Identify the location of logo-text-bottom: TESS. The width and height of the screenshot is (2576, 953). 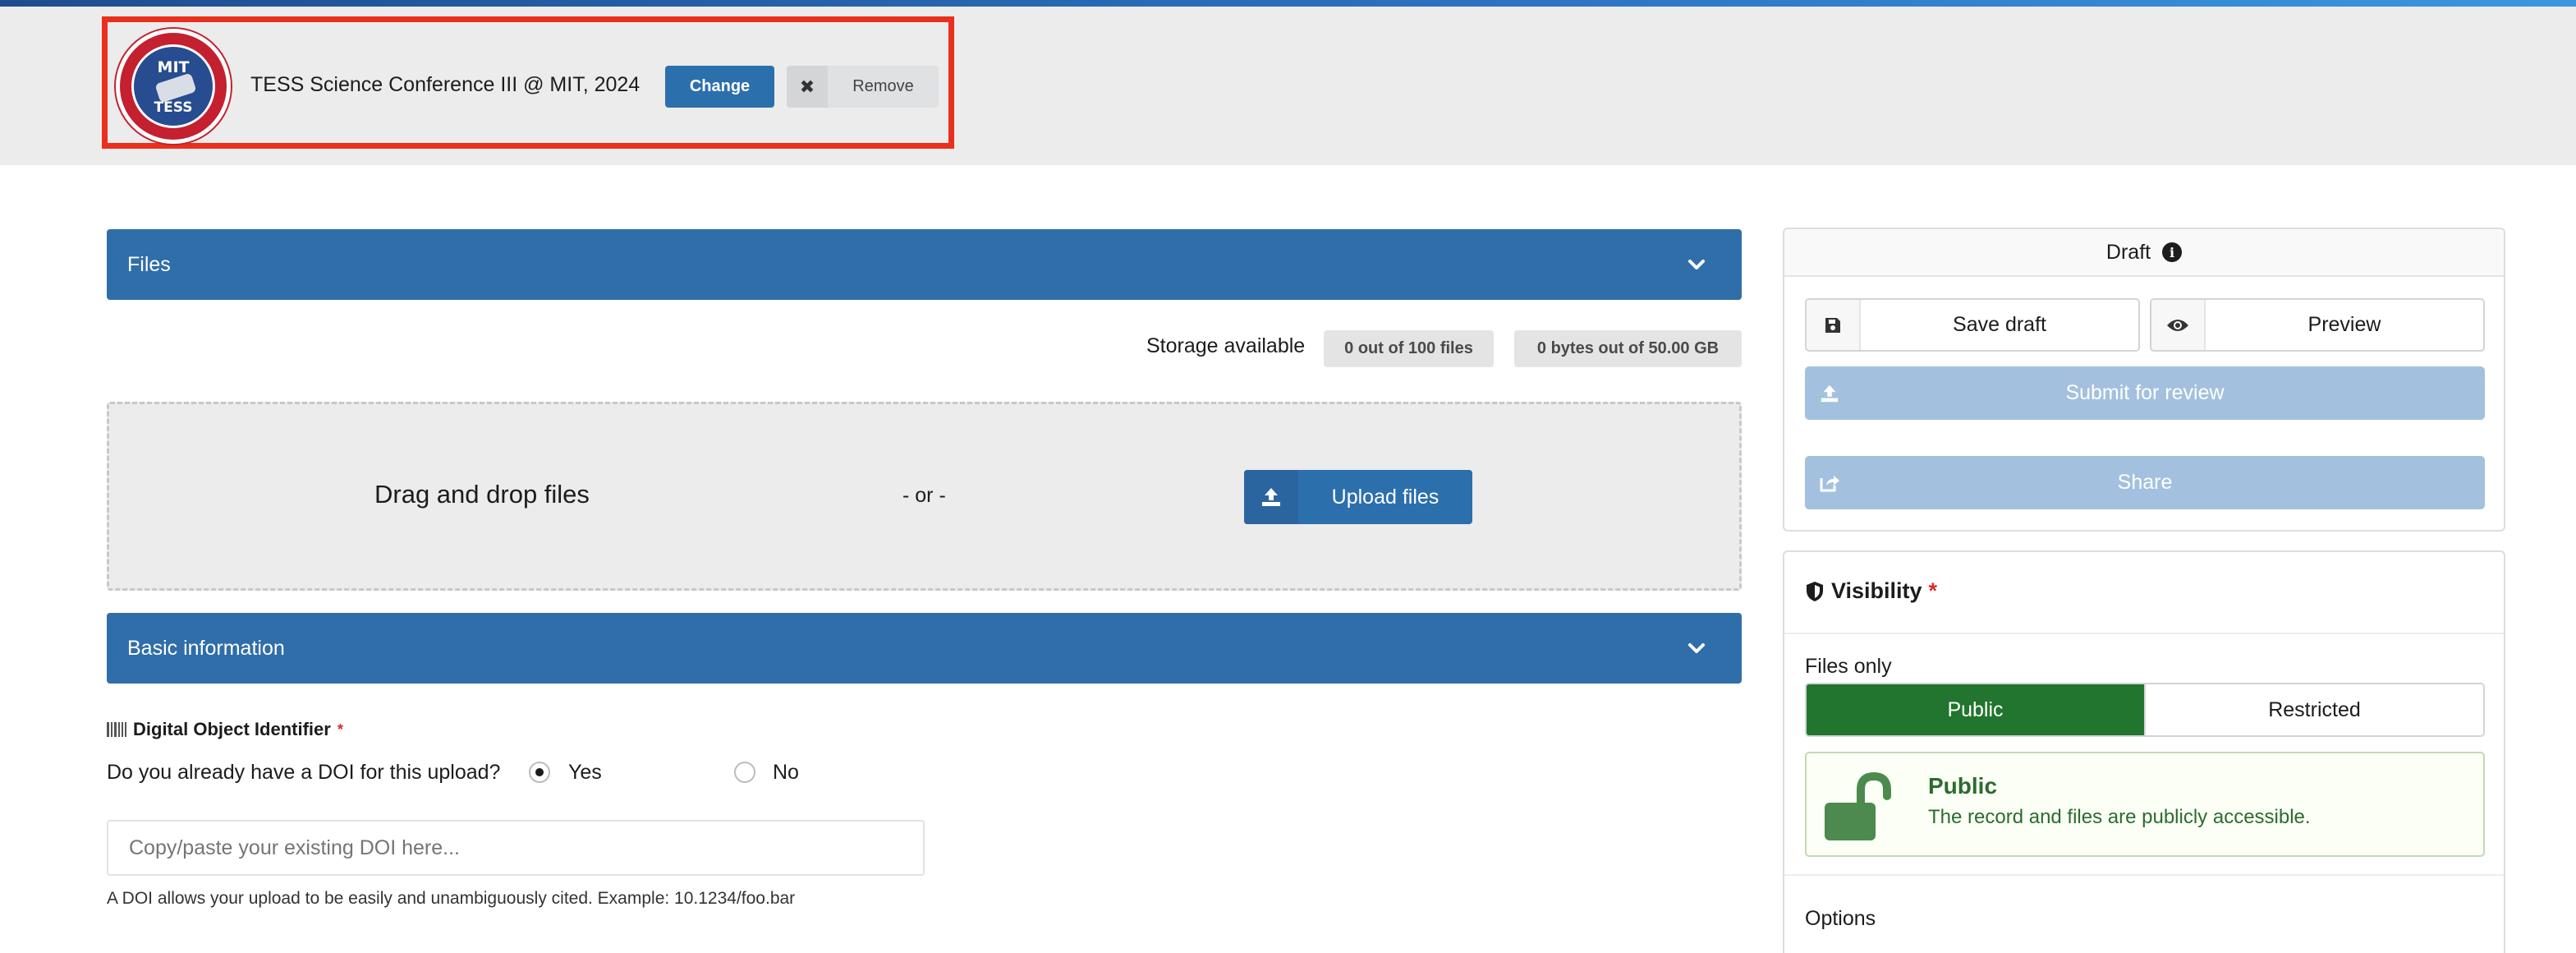
(173, 107).